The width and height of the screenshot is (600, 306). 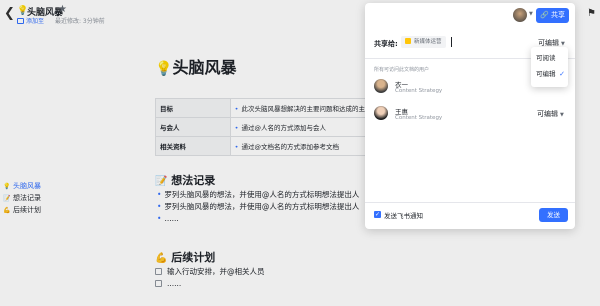 What do you see at coordinates (35, 20) in the screenshot?
I see `add-to-link: 添加至` at bounding box center [35, 20].